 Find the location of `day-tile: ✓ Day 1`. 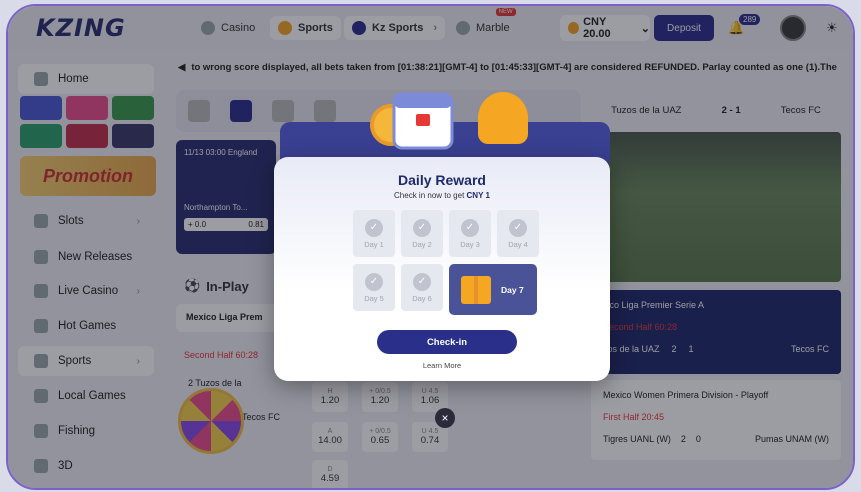

day-tile: ✓ Day 1 is located at coordinates (374, 233).